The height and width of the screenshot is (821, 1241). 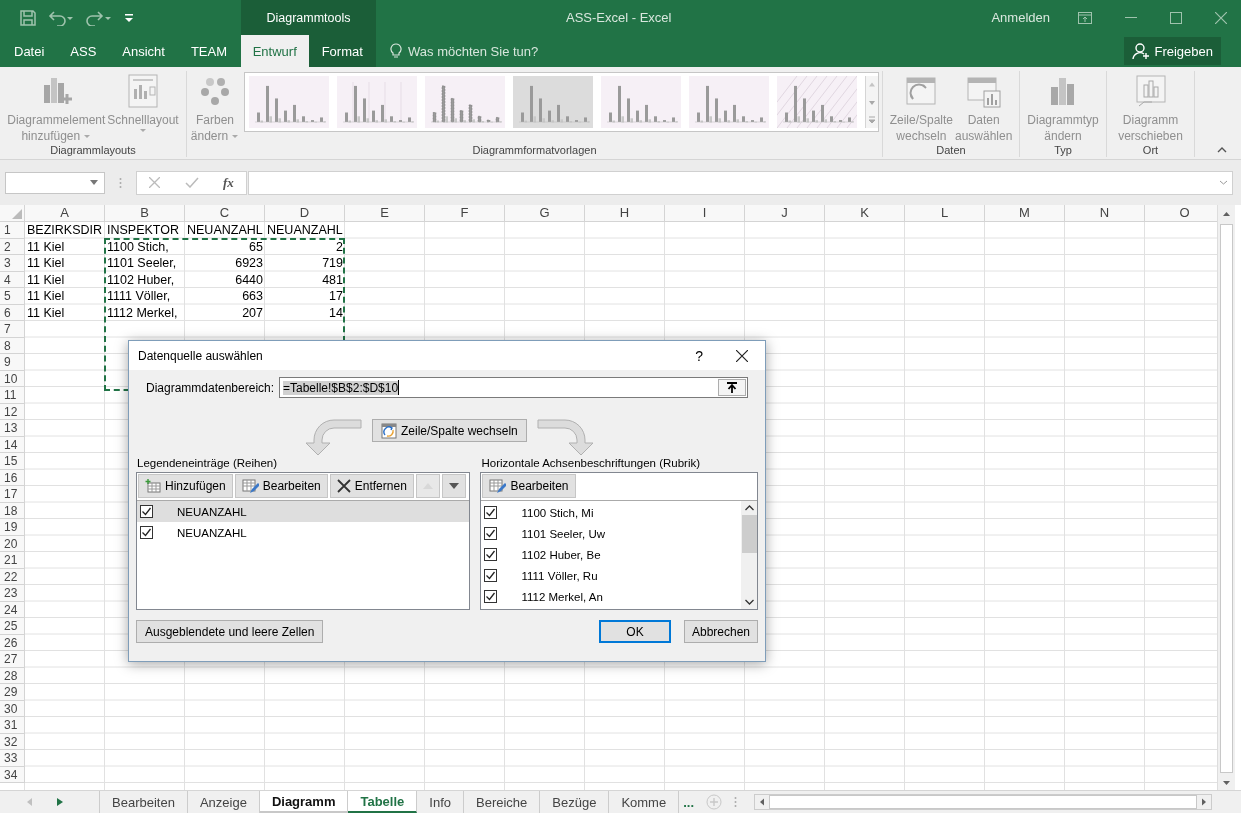 I want to click on share-button: Freigeben, so click(x=1172, y=51).